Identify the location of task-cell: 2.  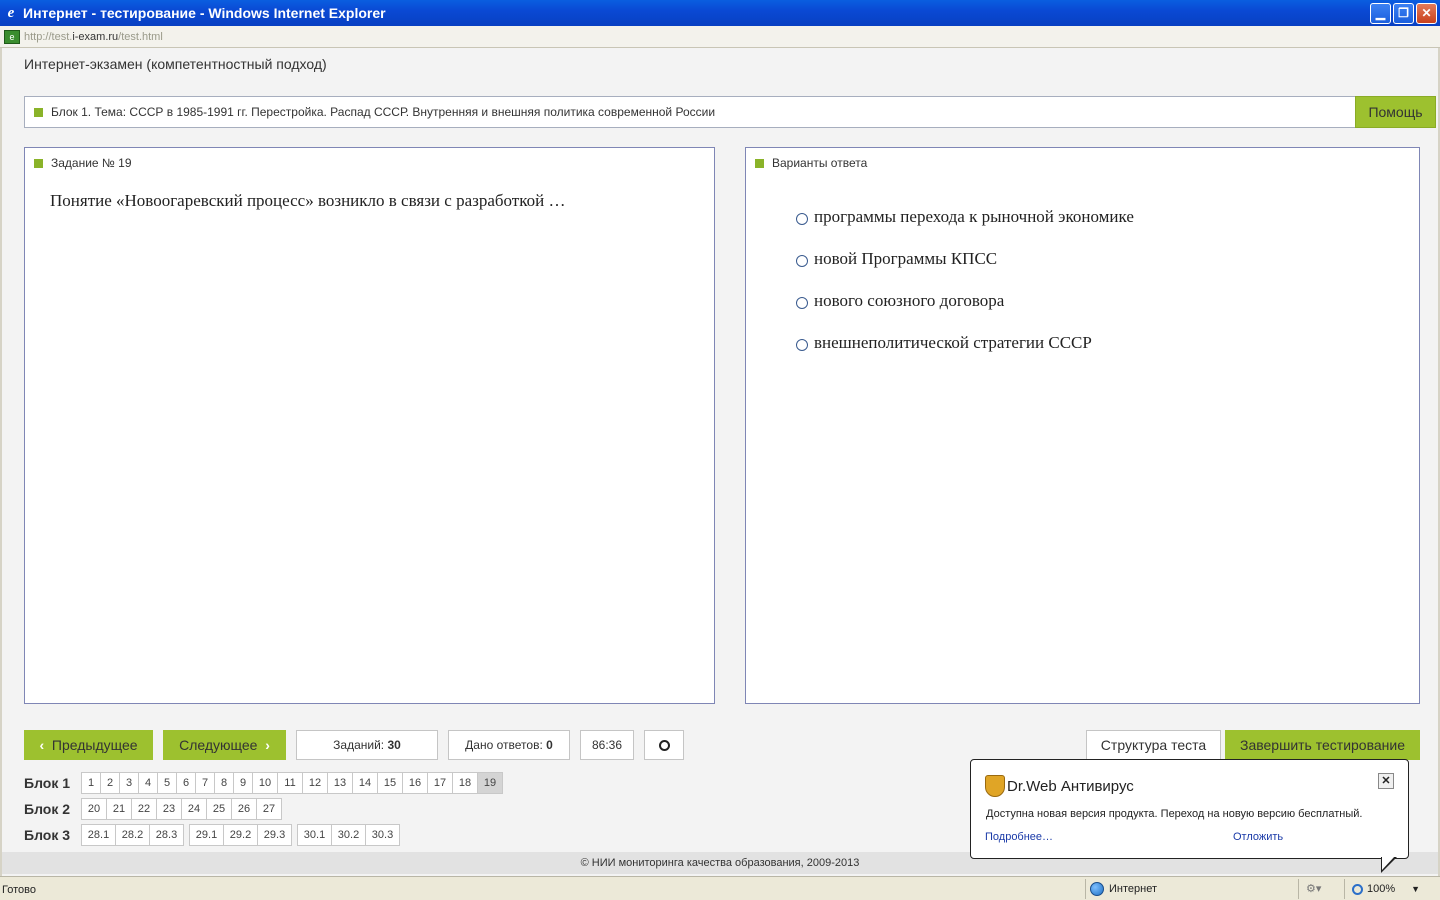
(110, 783).